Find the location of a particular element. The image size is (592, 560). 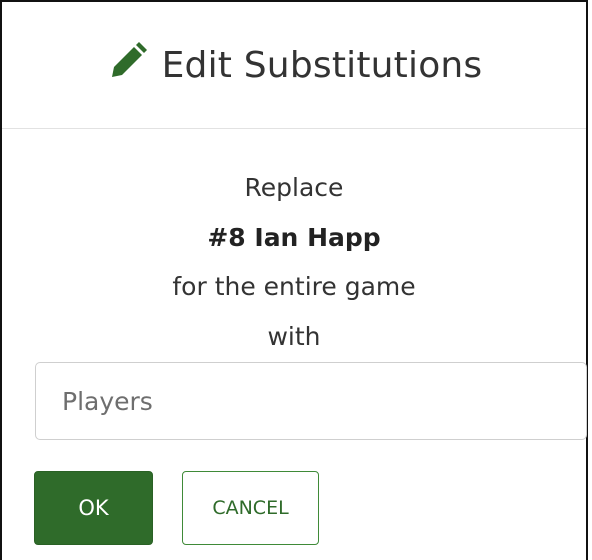

player-name: #8 Ian Happ is located at coordinates (294, 237).